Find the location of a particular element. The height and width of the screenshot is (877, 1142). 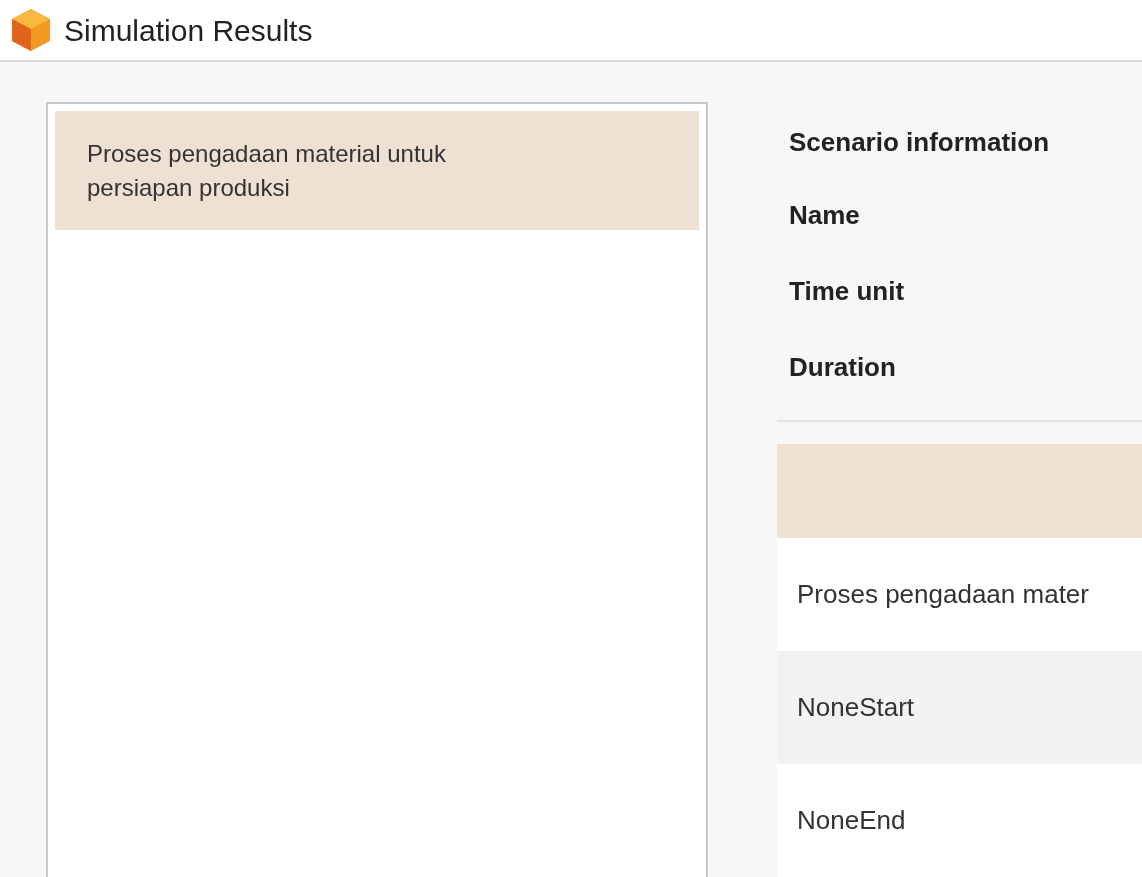

table-cell-text: NoneStart is located at coordinates (856, 707).